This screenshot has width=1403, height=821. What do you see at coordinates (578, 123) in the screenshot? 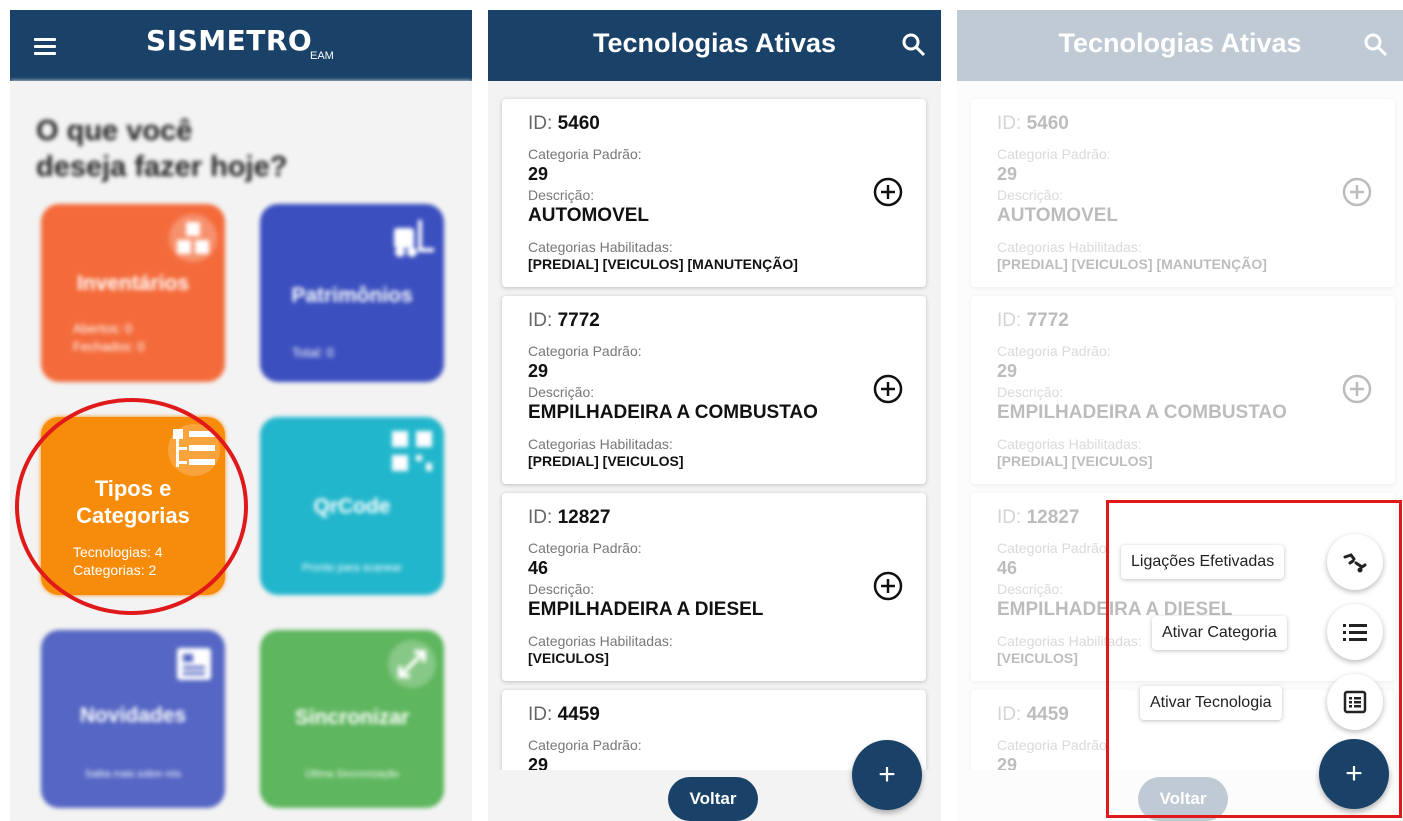
I see `tech-id: 5460` at bounding box center [578, 123].